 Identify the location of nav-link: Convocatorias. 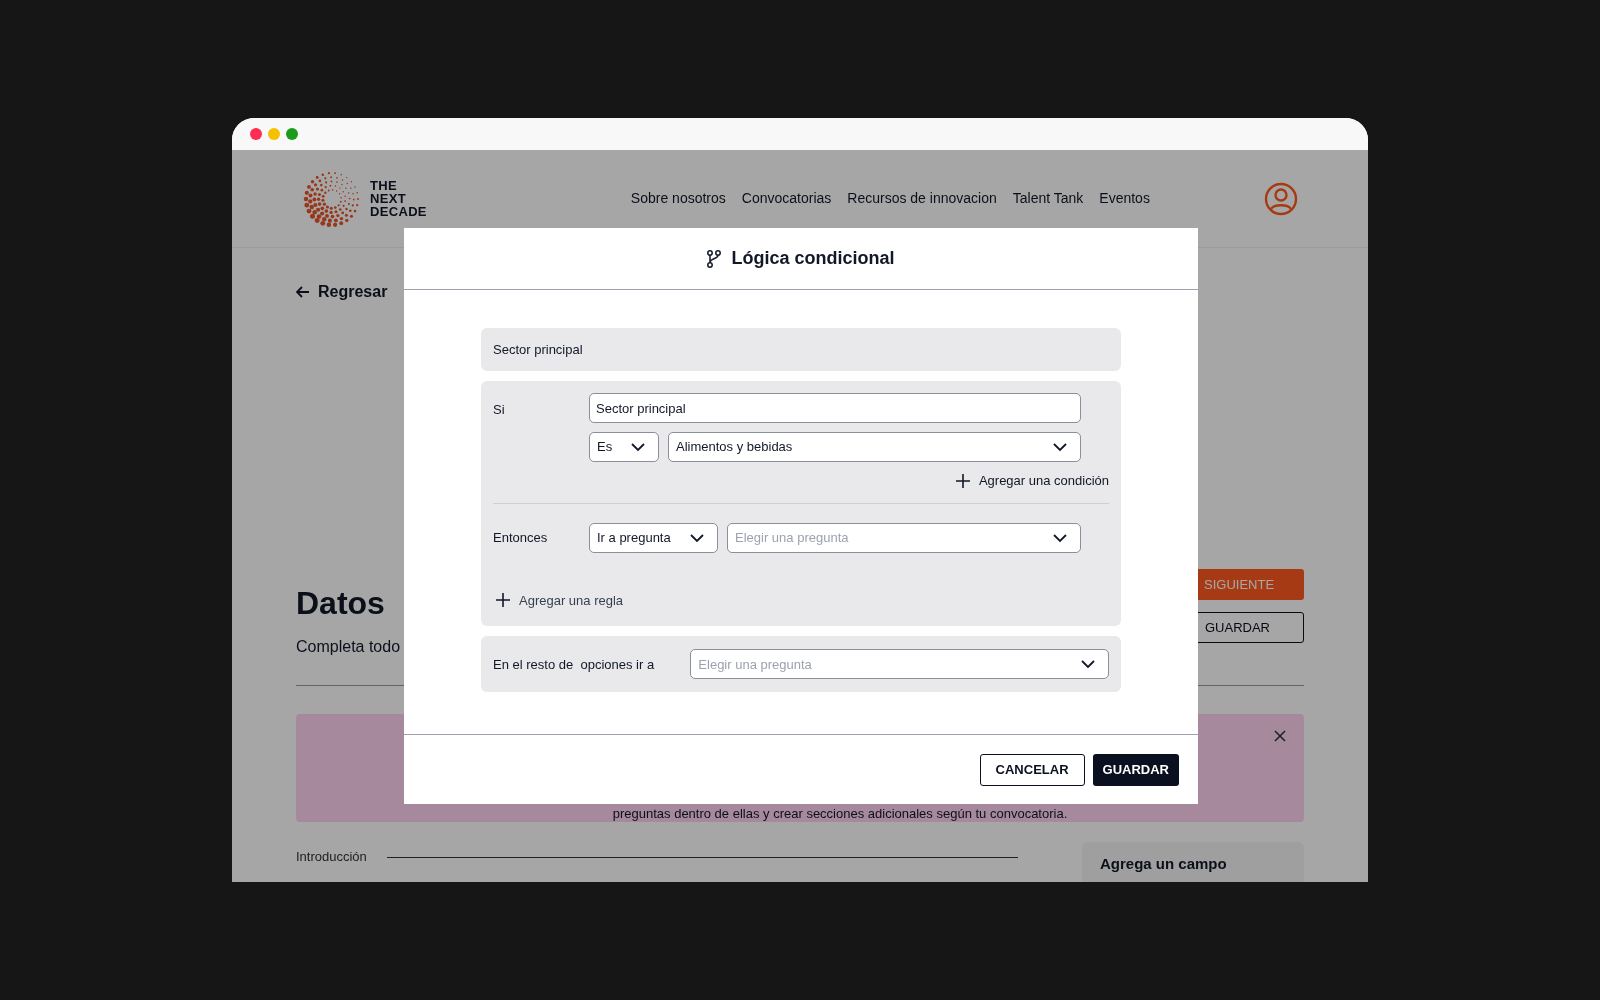
(786, 198).